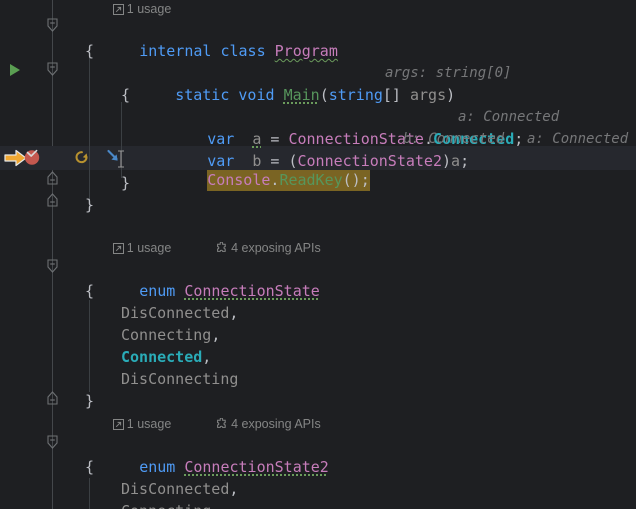 This screenshot has width=636, height=509. I want to click on code-line-enum1-open: {, so click(318, 291).